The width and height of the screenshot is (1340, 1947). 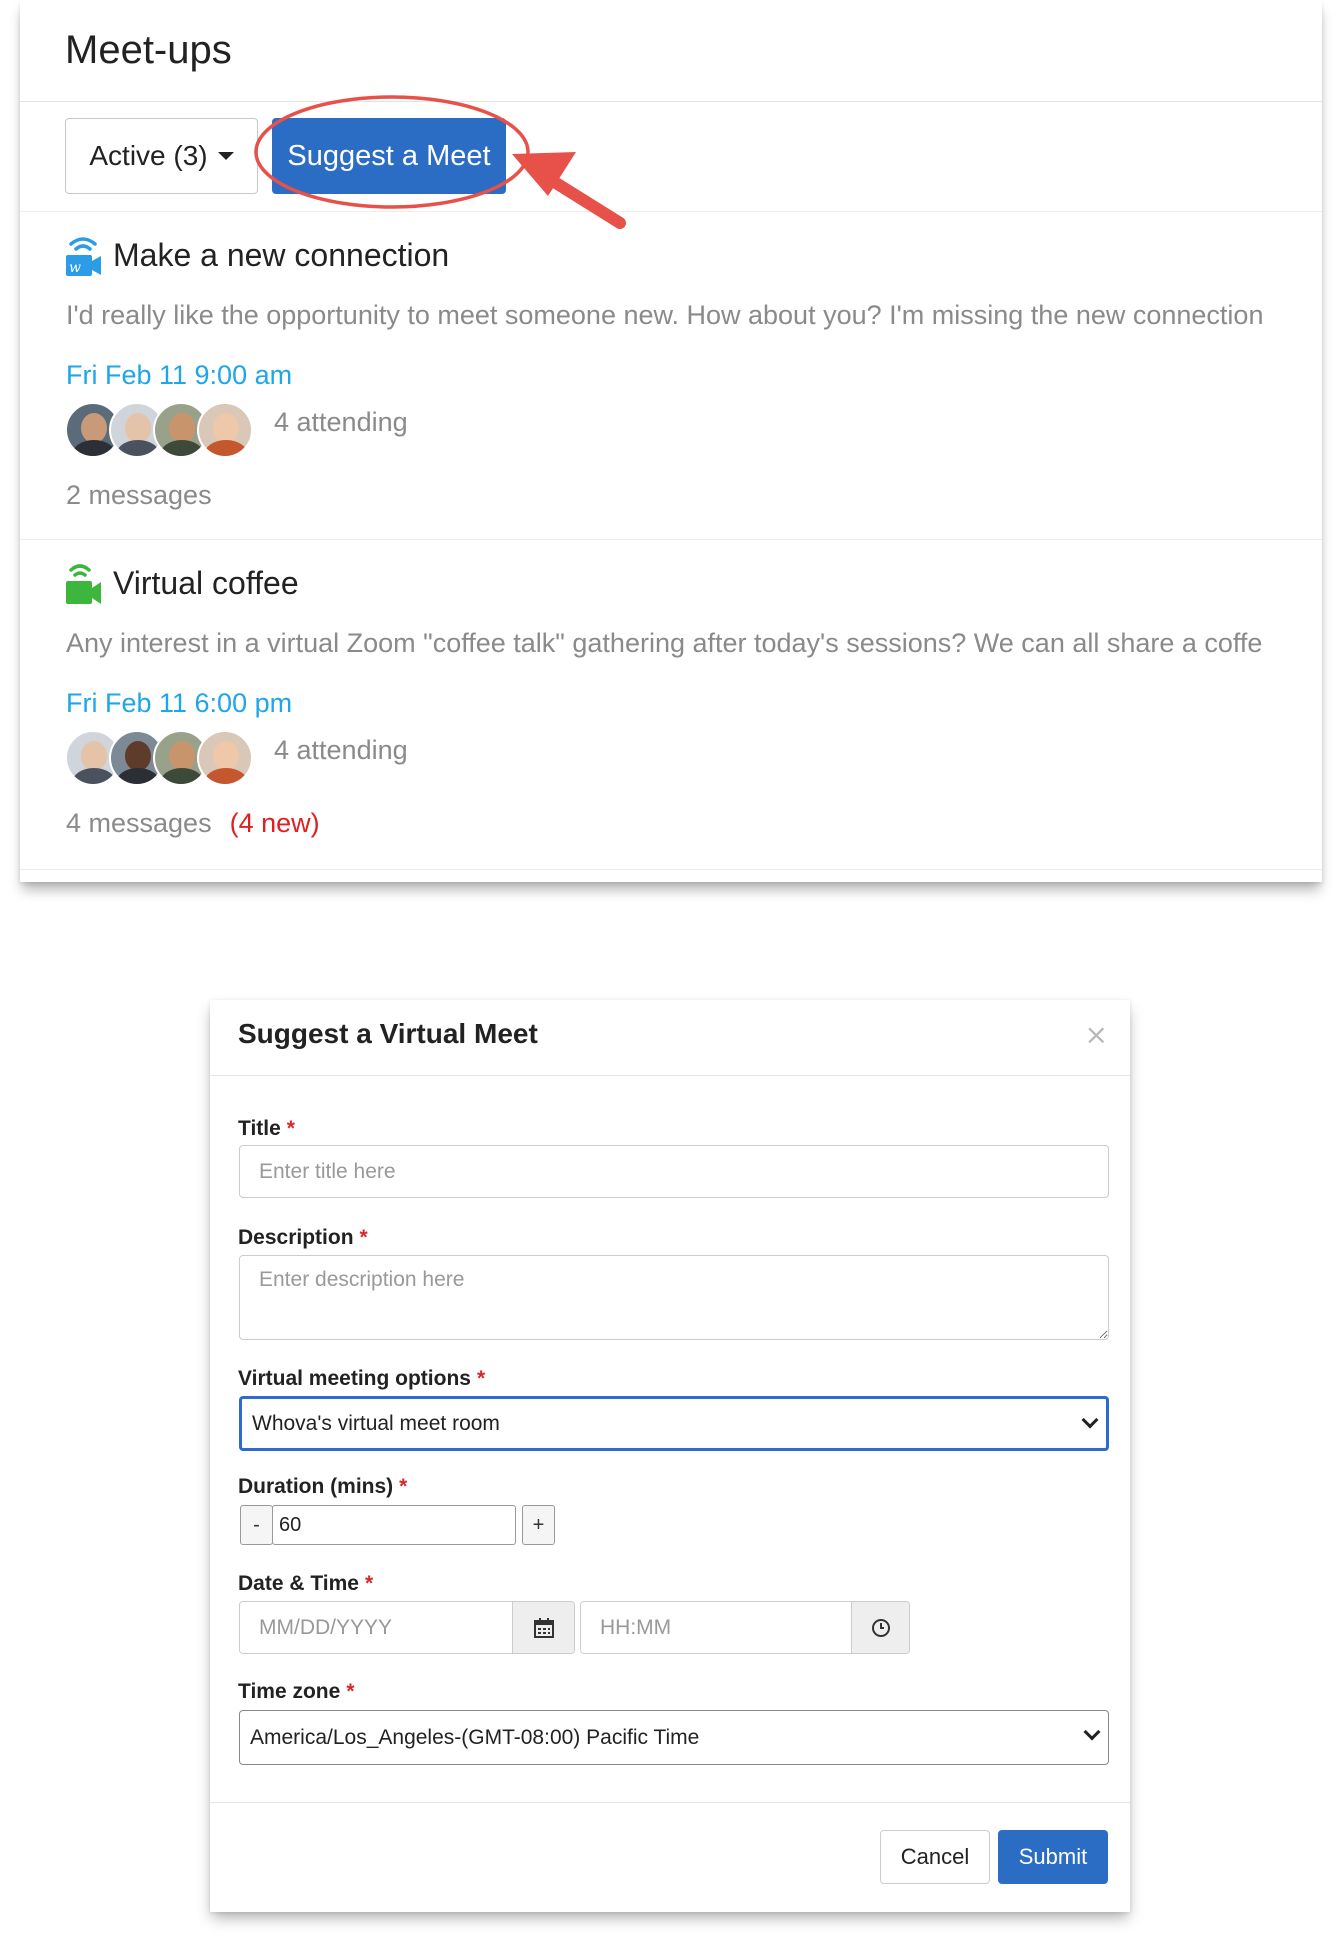 I want to click on description-textarea, so click(x=674, y=1297).